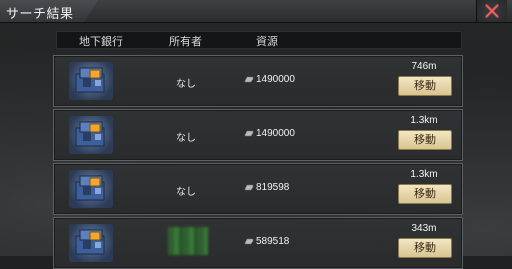  I want to click on close-button, so click(491, 11).